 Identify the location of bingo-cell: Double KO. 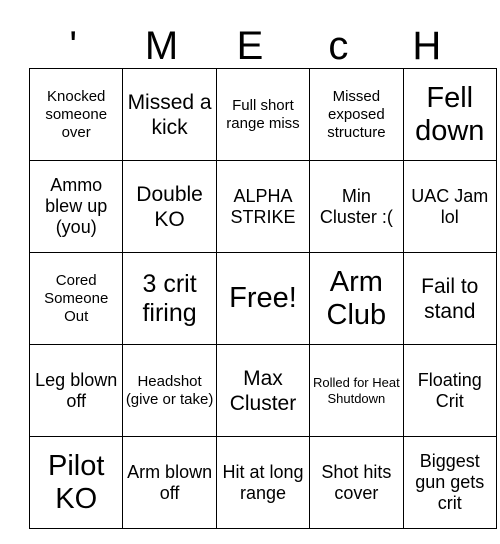
(169, 206).